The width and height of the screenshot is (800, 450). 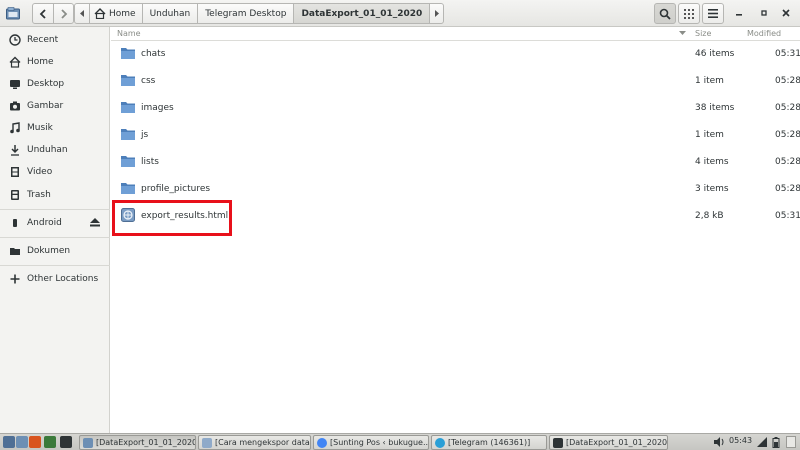 I want to click on search-button, so click(x=665, y=13).